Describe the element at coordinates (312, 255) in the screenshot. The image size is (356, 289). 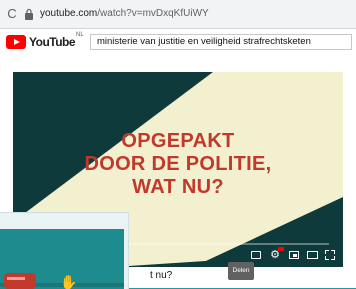
I see `theater-mode-icon` at that location.